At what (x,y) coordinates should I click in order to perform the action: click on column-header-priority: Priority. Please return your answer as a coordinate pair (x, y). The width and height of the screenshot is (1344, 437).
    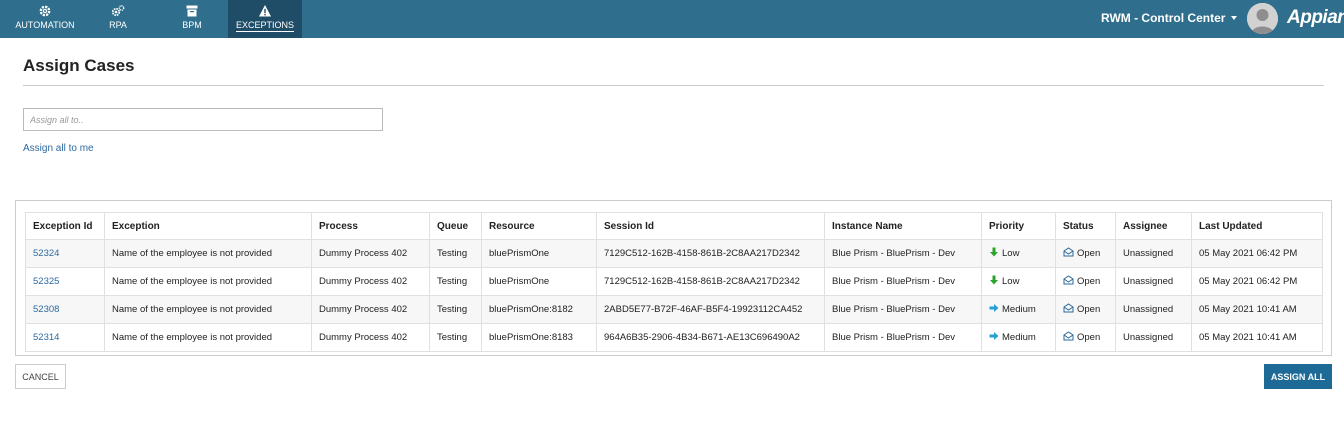
    Looking at the image, I should click on (1018, 226).